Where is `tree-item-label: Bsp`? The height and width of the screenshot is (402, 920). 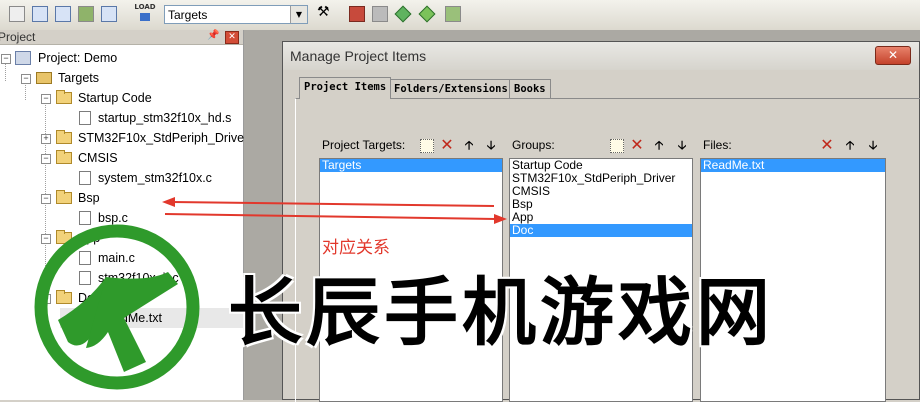
tree-item-label: Bsp is located at coordinates (89, 198).